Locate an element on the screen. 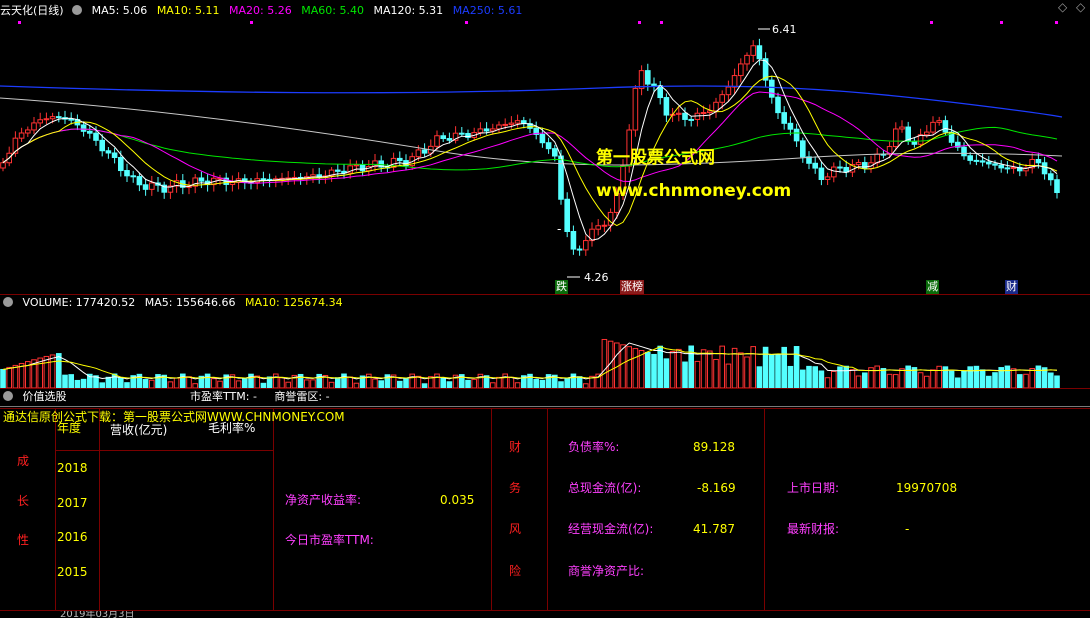 The height and width of the screenshot is (618, 1090). event-mark-report: 财 is located at coordinates (1011, 287).